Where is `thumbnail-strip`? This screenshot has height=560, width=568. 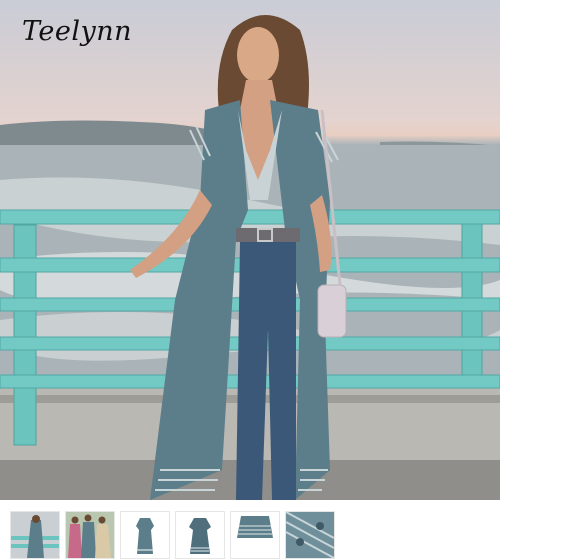 thumbnail-strip is located at coordinates (284, 534).